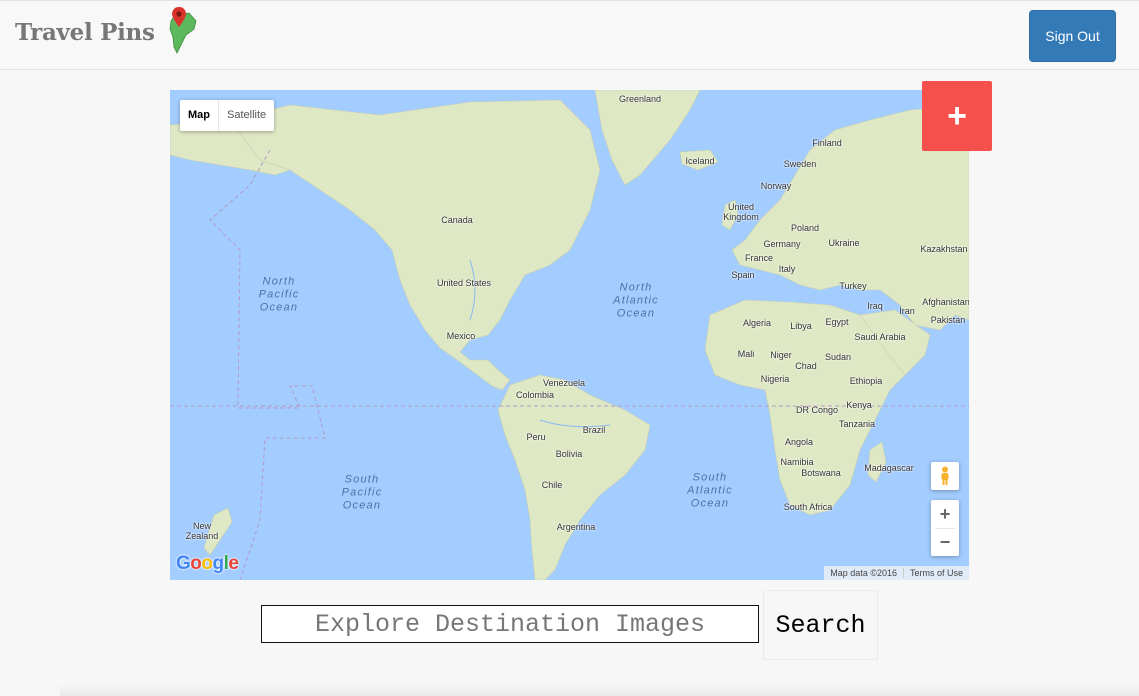 The width and height of the screenshot is (1139, 696). What do you see at coordinates (800, 164) in the screenshot?
I see `place-label: Sweden` at bounding box center [800, 164].